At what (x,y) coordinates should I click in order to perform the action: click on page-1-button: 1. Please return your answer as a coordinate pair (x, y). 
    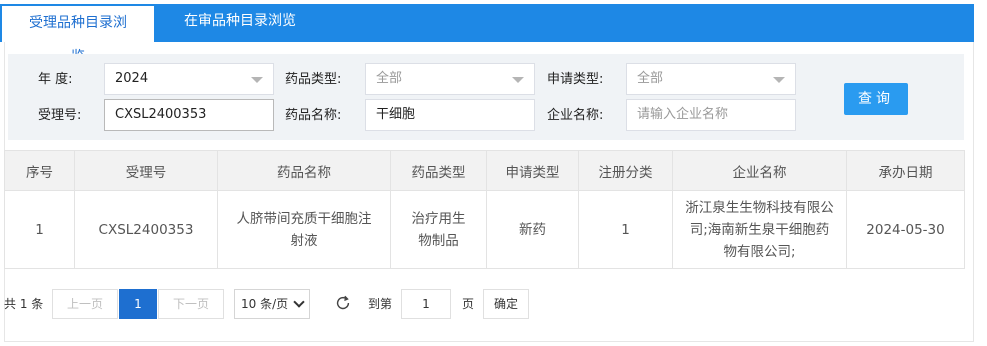
    Looking at the image, I should click on (138, 304).